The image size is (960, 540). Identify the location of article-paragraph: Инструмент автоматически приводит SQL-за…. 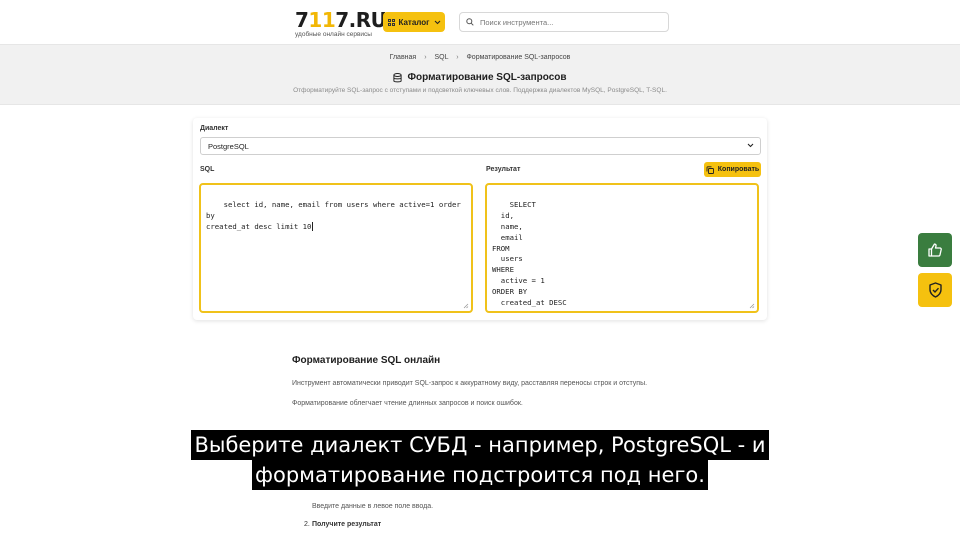
(470, 383).